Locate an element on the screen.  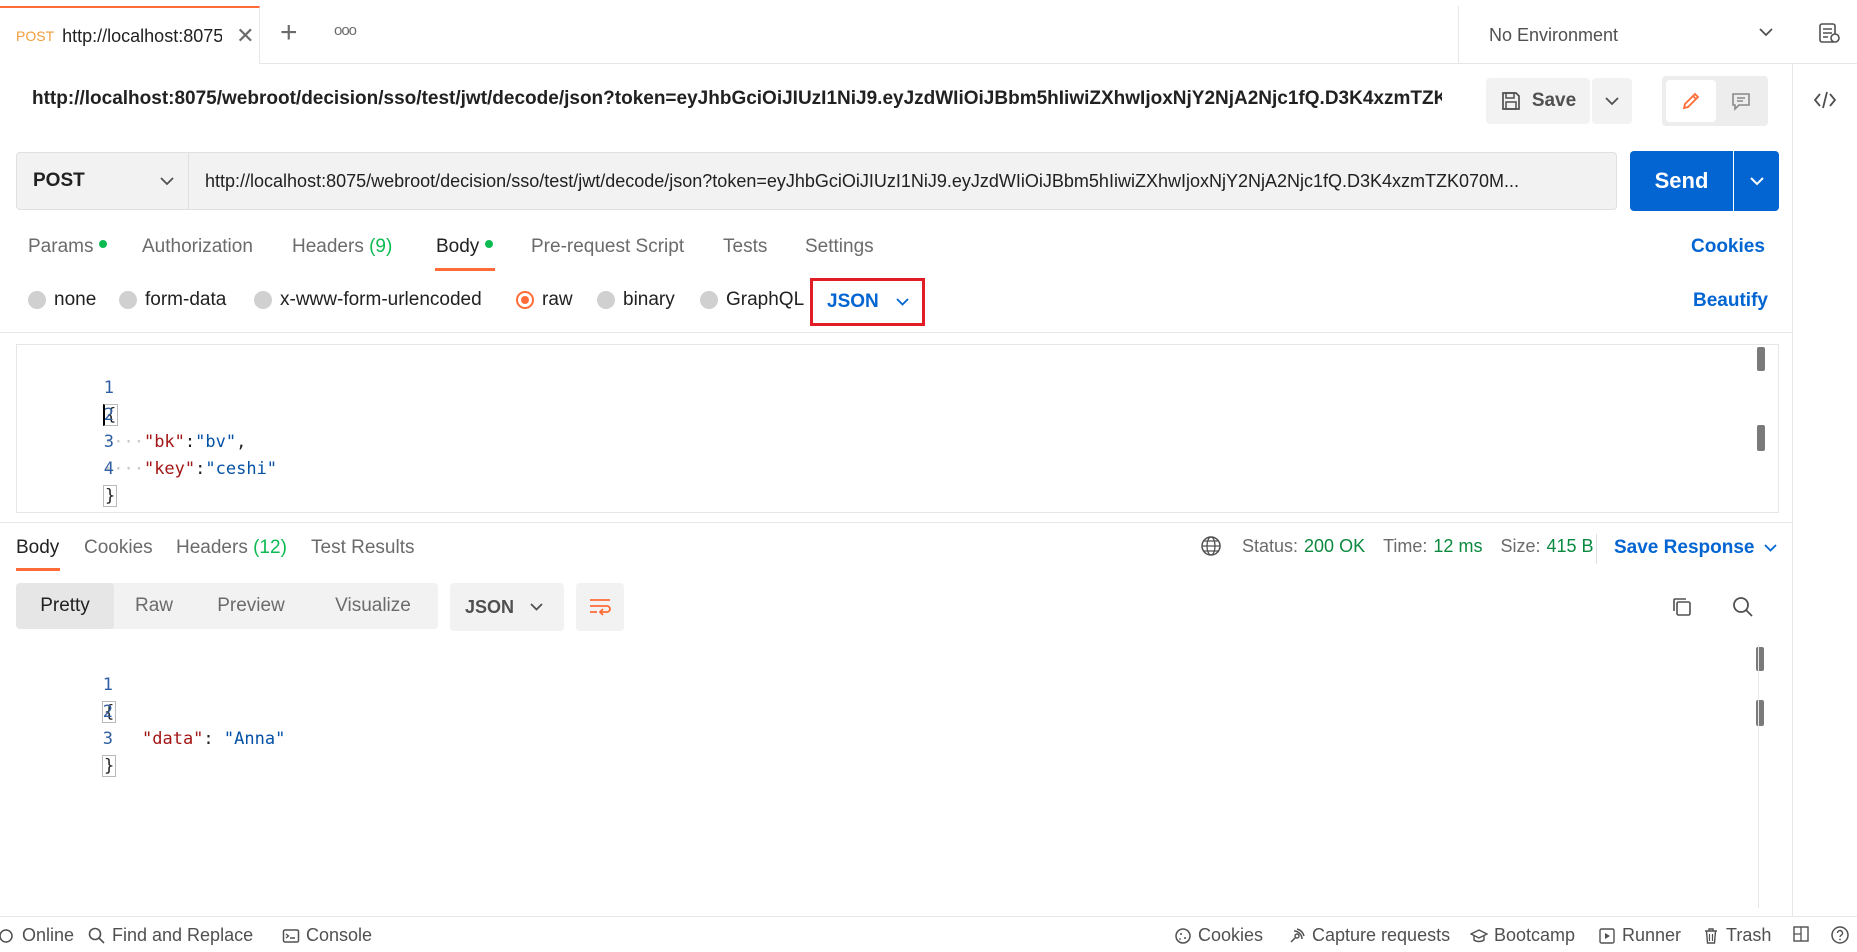
body-indicator-dot is located at coordinates (489, 243).